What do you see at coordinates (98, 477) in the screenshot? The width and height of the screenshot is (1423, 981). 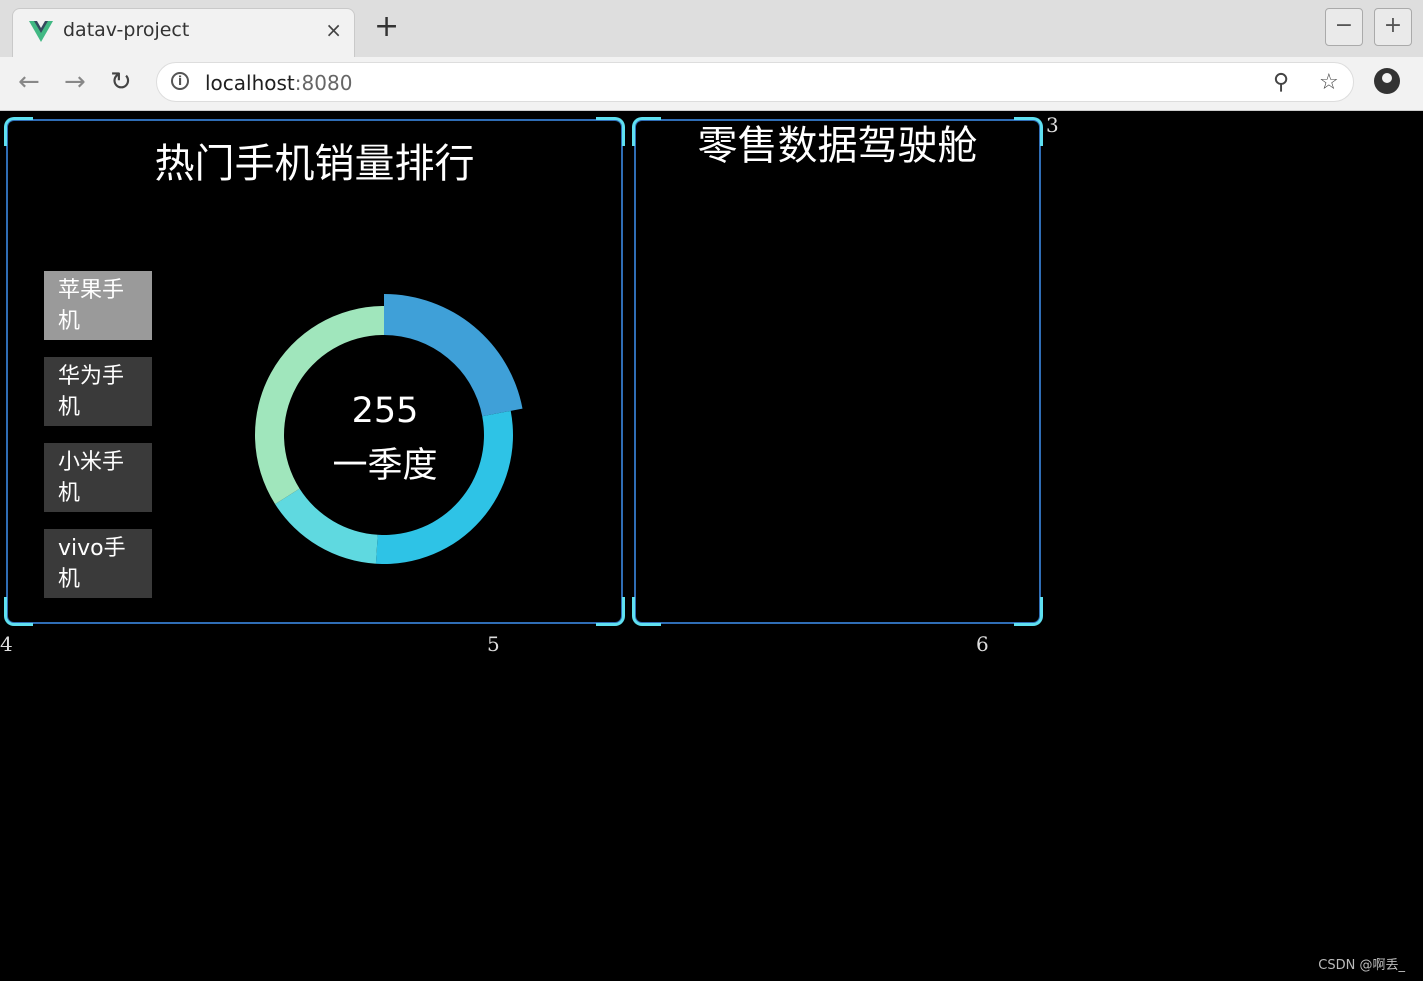 I see `xiaomi-phone-button: 小米手 机` at bounding box center [98, 477].